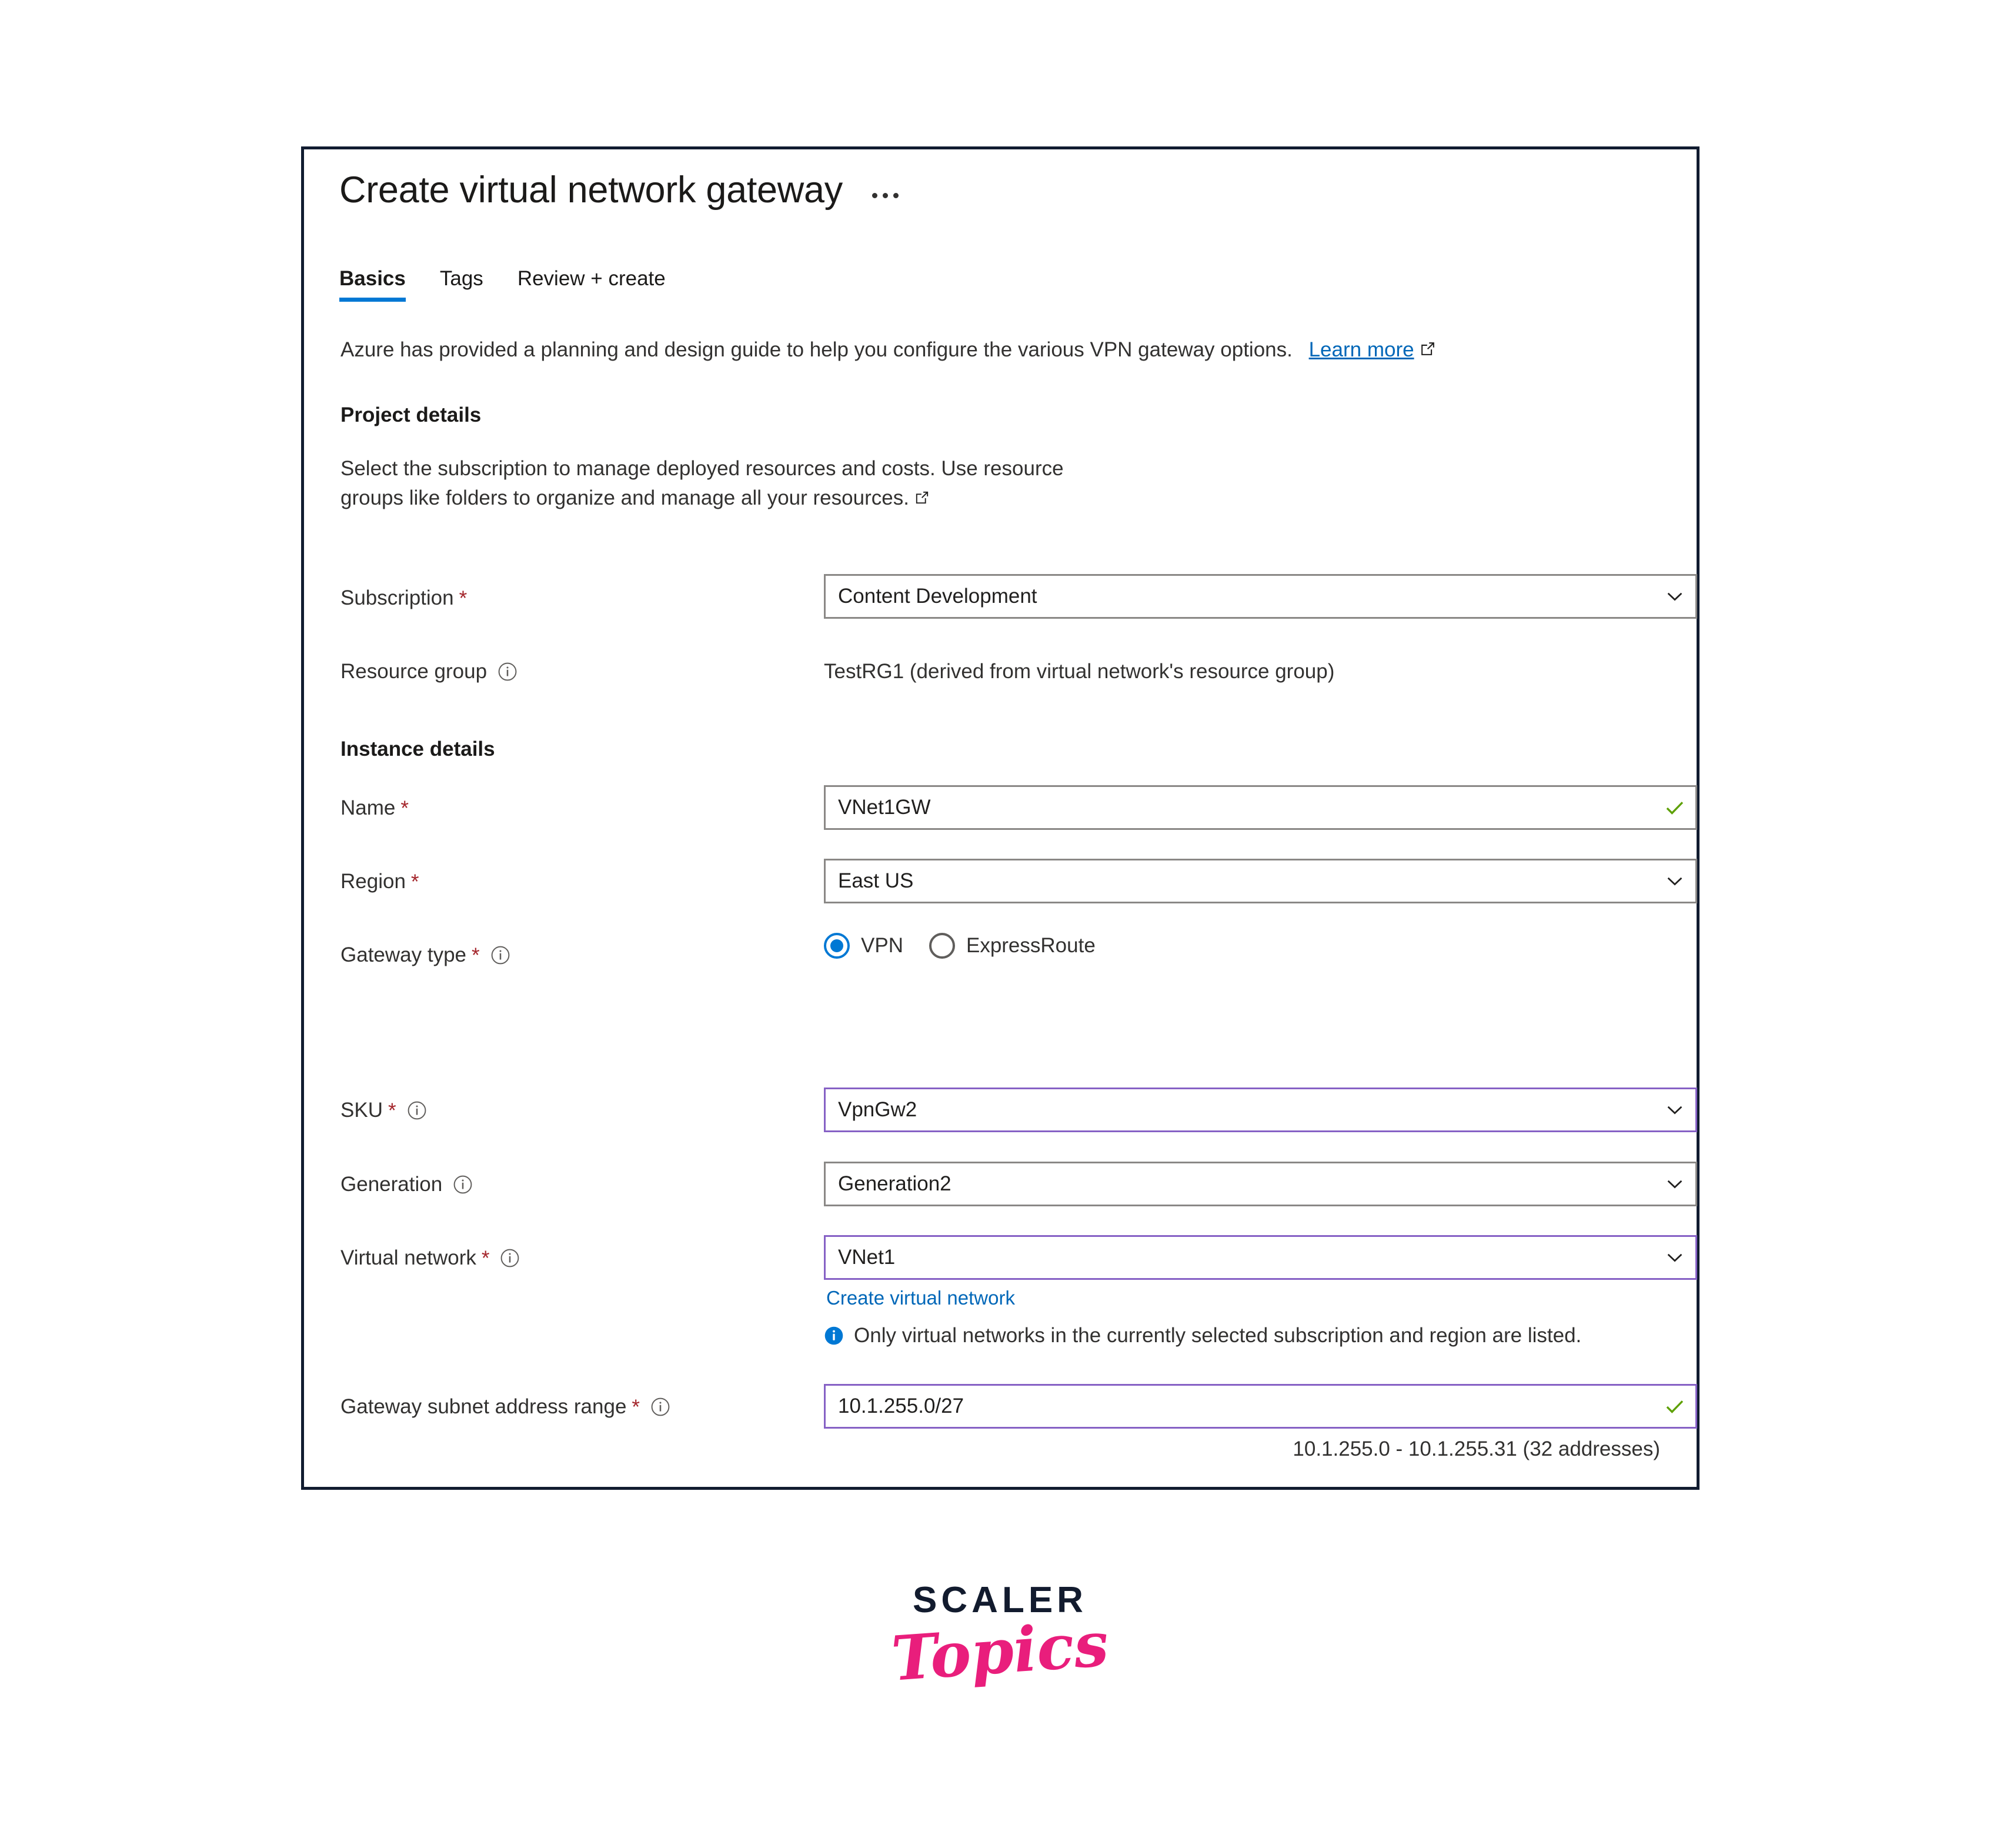 The image size is (2000, 1848). Describe the element at coordinates (1361, 349) in the screenshot. I see `learn-more-link: Learn more` at that location.